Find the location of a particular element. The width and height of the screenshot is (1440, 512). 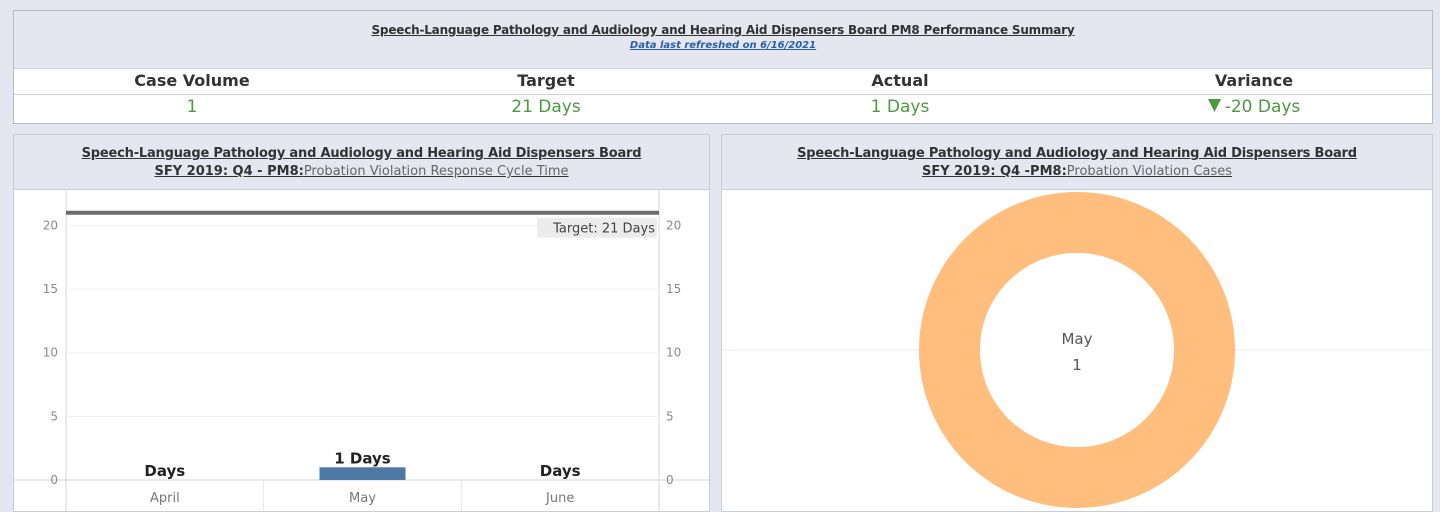

donut-center-label: May is located at coordinates (1076, 339).